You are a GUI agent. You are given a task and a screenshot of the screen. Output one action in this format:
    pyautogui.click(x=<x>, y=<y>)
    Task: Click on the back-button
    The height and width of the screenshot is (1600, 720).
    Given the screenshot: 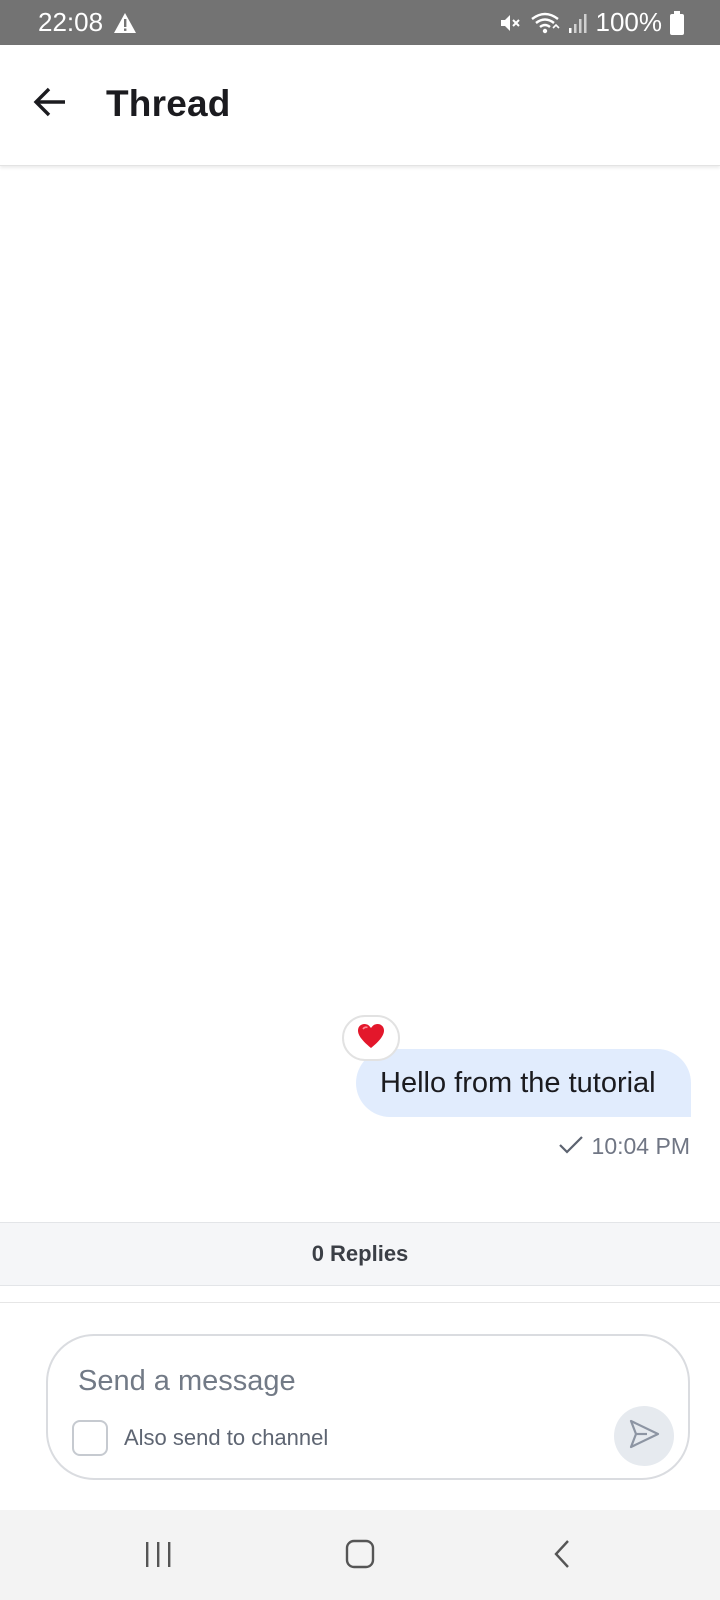 What is the action you would take?
    pyautogui.click(x=50, y=104)
    